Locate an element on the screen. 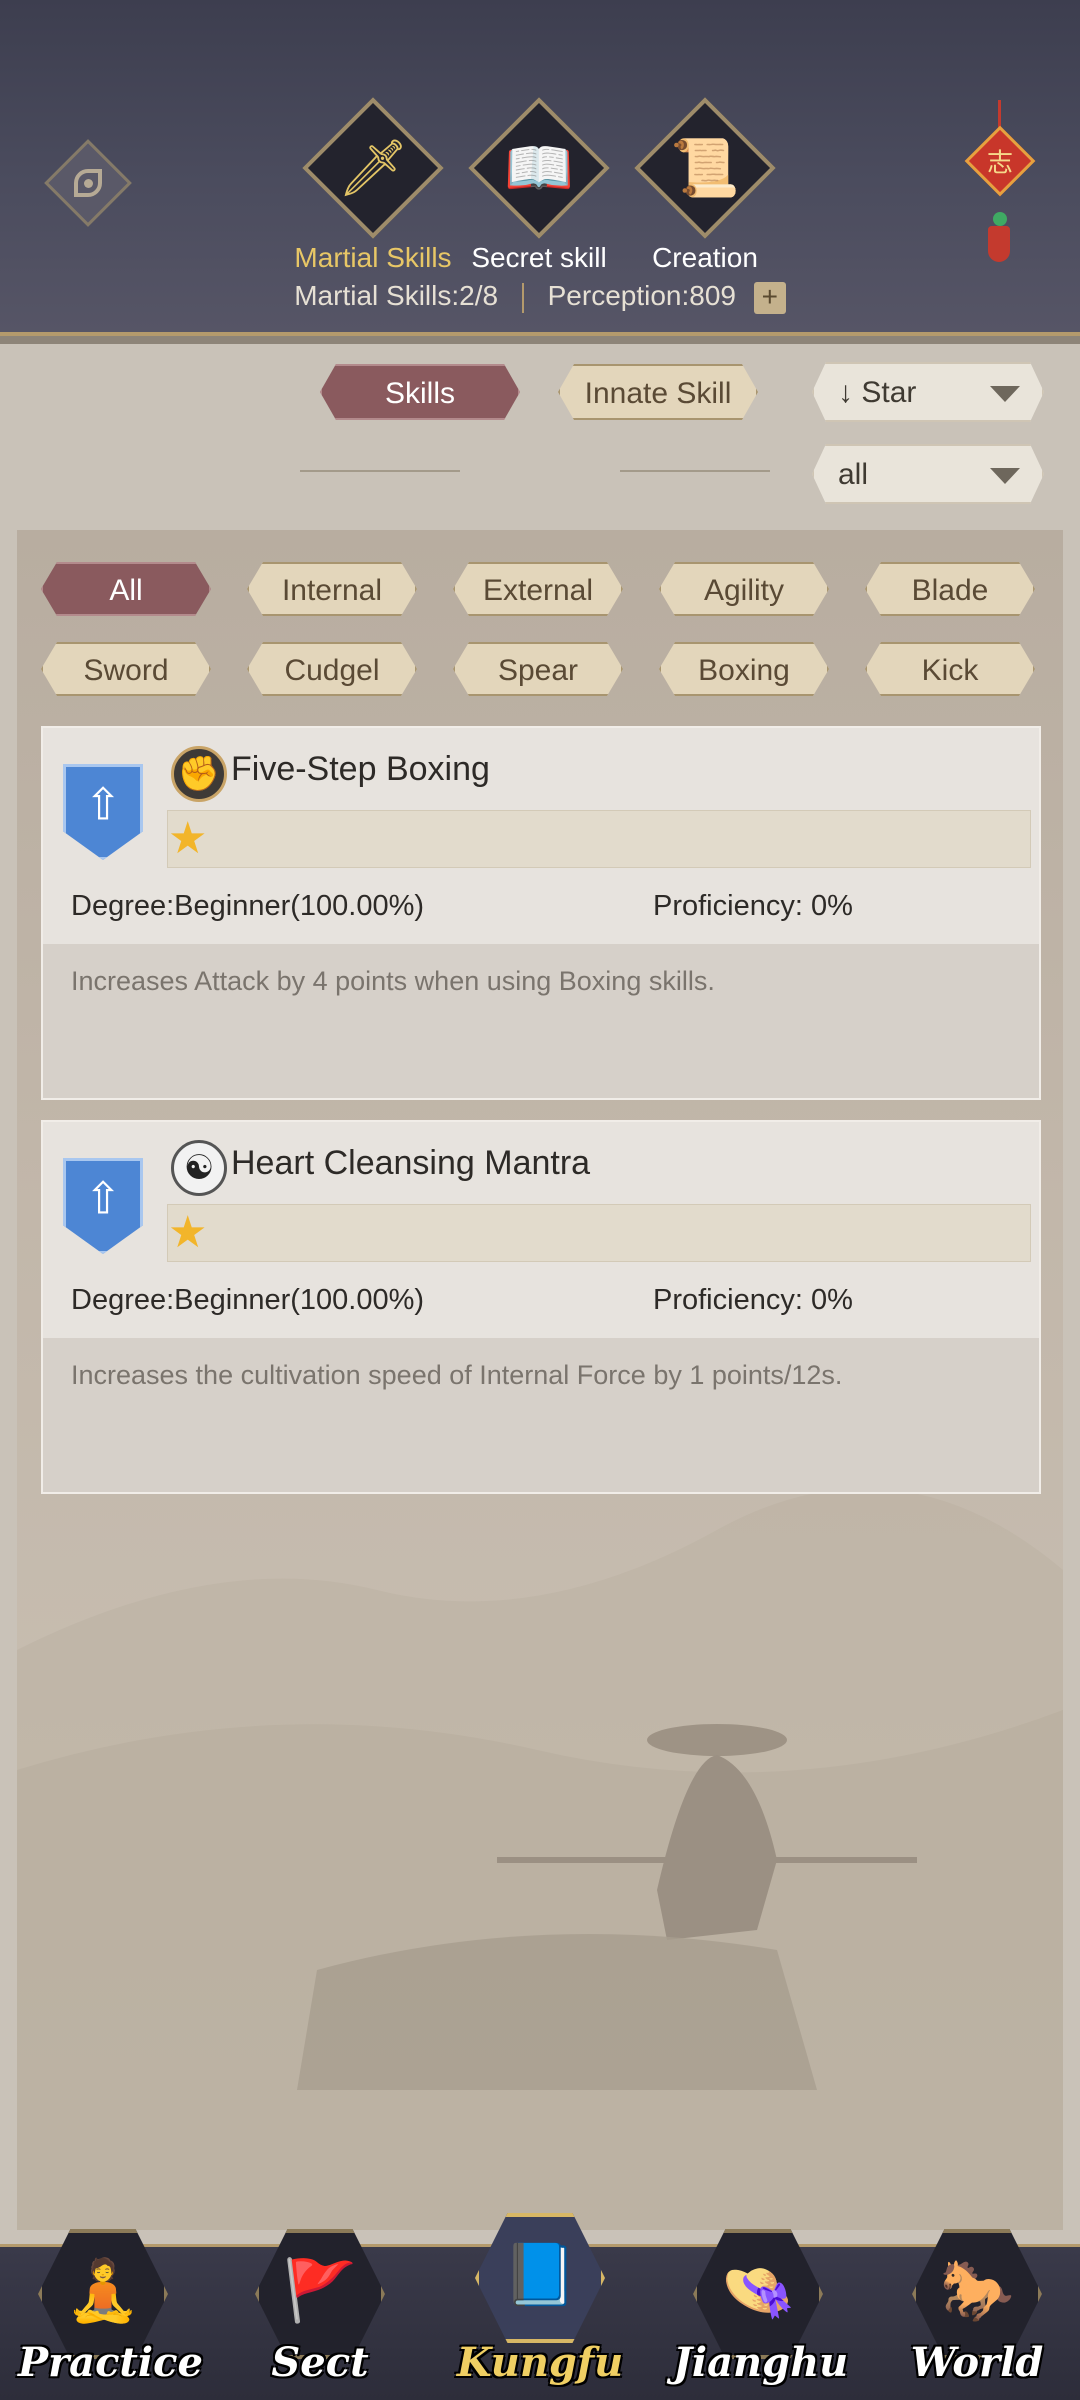 The height and width of the screenshot is (2400, 1080). skill-name: Five-Step Boxing is located at coordinates (360, 769).